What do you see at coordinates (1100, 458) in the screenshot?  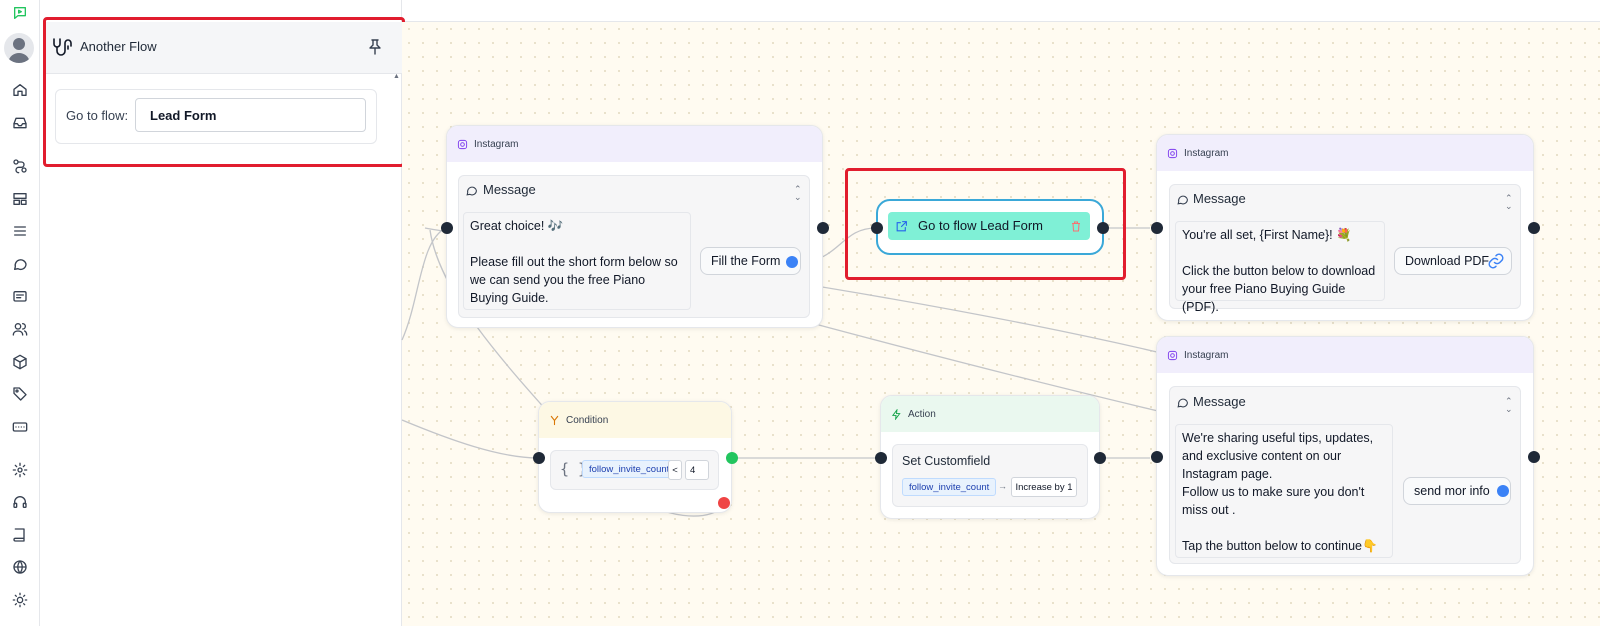 I see `action-output-handle` at bounding box center [1100, 458].